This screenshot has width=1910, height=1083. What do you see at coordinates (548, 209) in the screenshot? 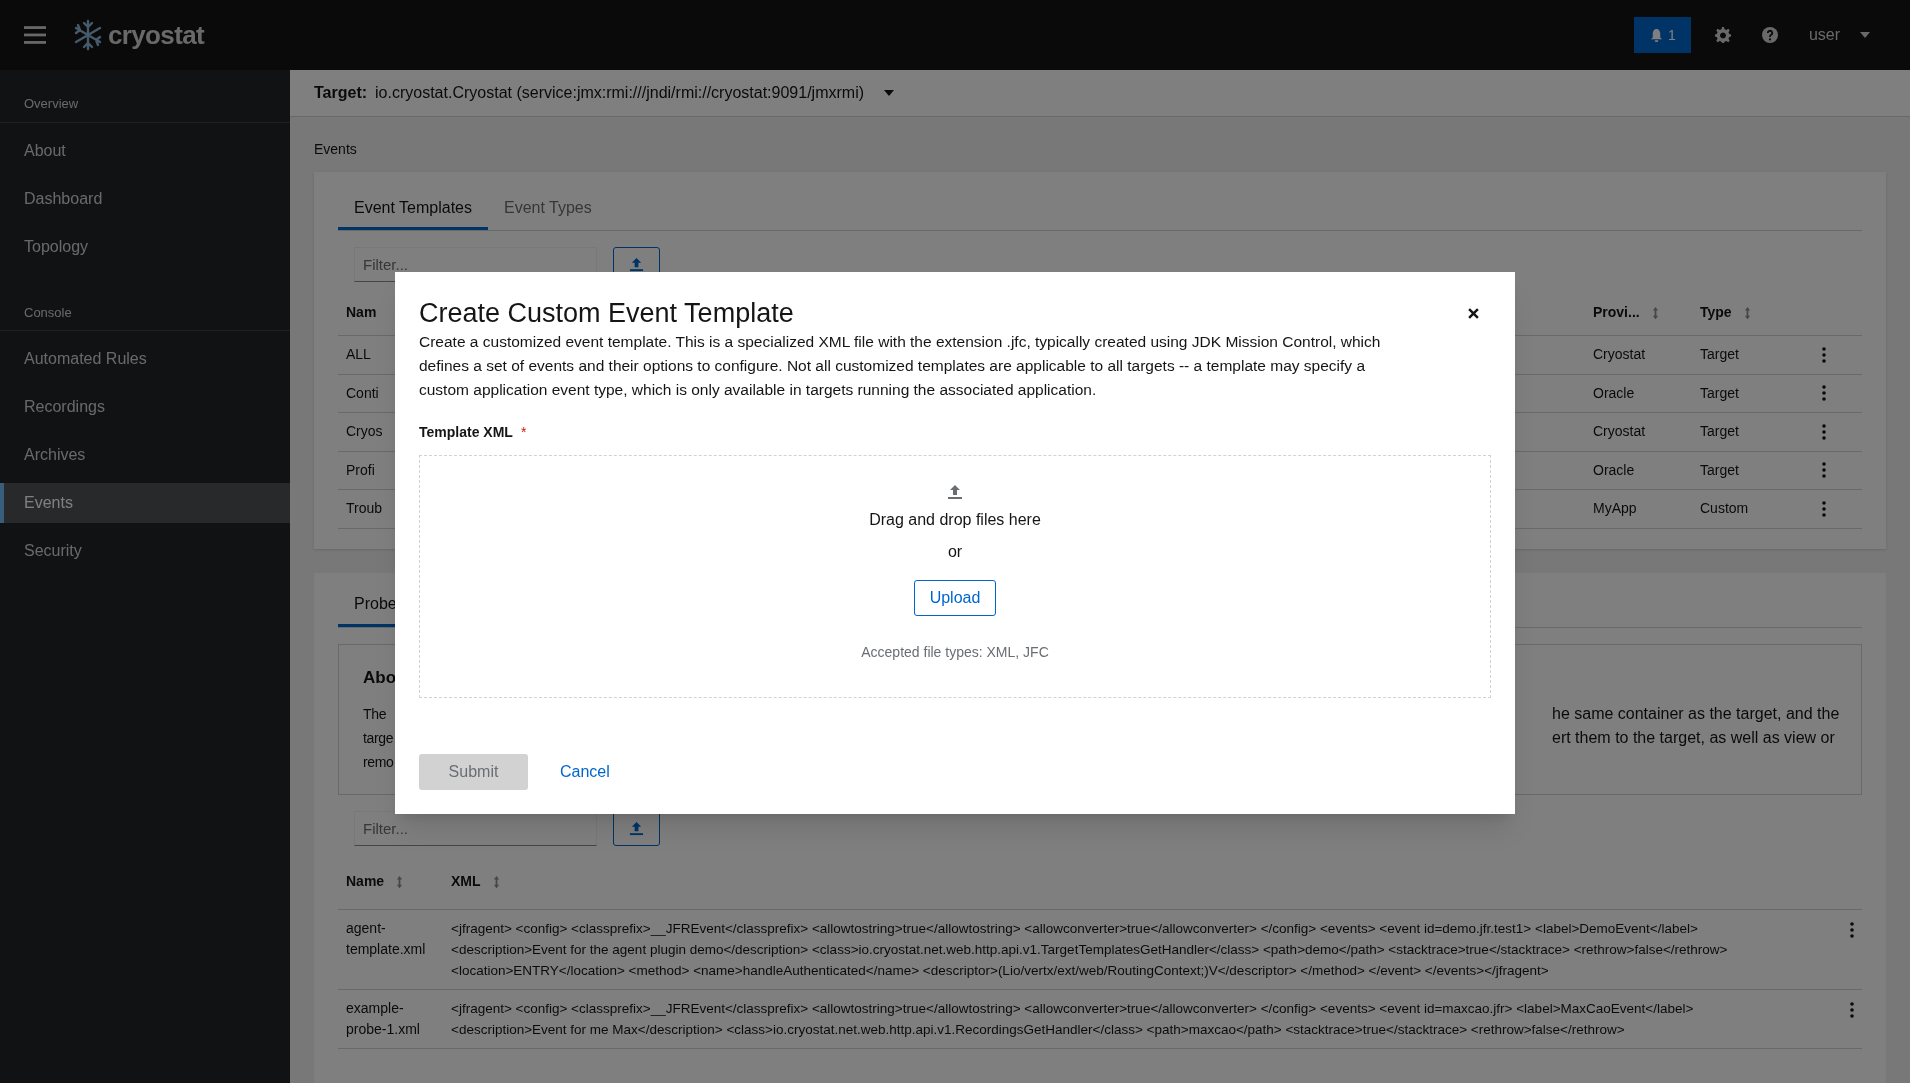
I see `tab: Event Types` at bounding box center [548, 209].